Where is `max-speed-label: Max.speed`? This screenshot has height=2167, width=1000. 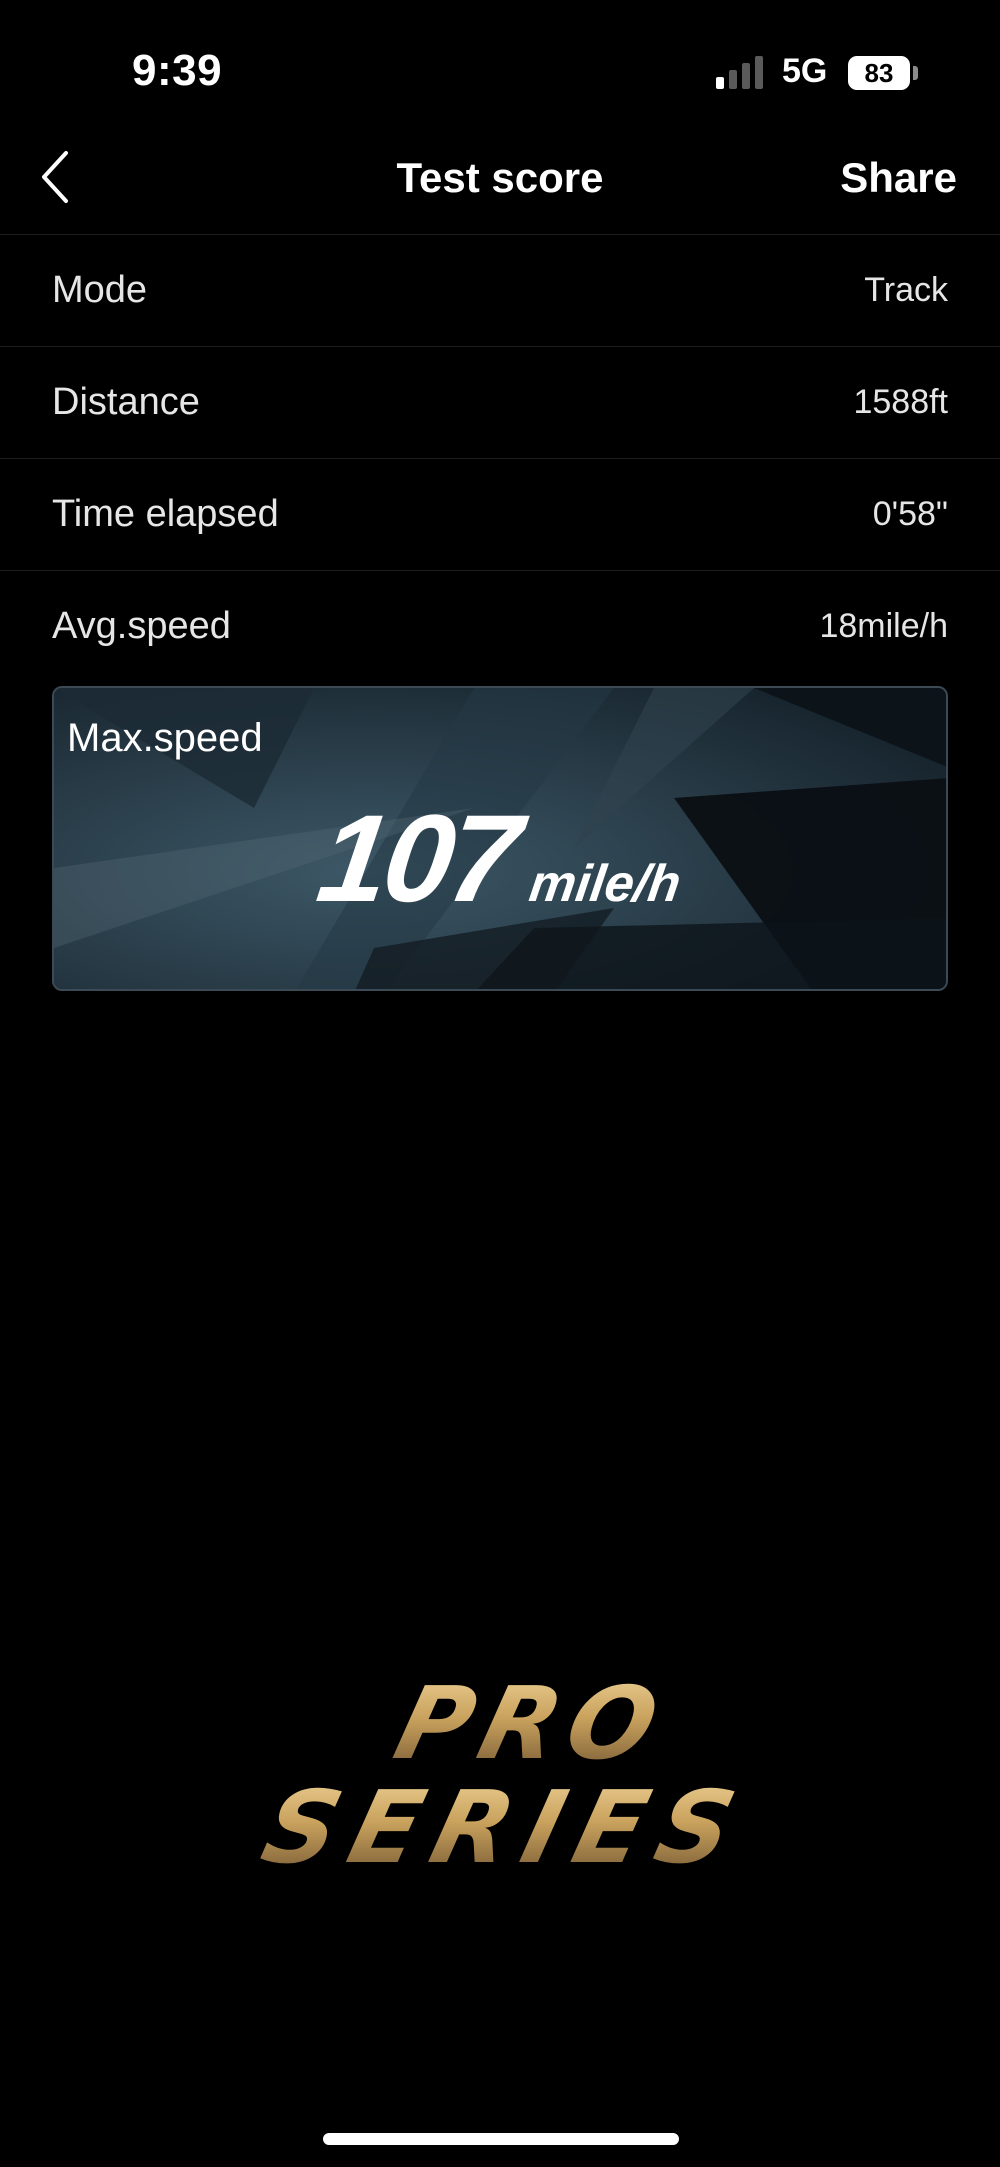 max-speed-label: Max.speed is located at coordinates (165, 738).